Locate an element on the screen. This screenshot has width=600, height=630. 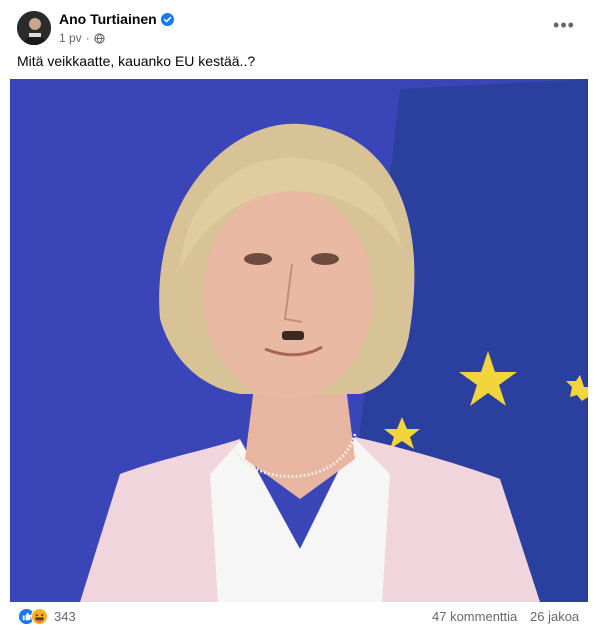
shares-count: 26 jakoa is located at coordinates (554, 616).